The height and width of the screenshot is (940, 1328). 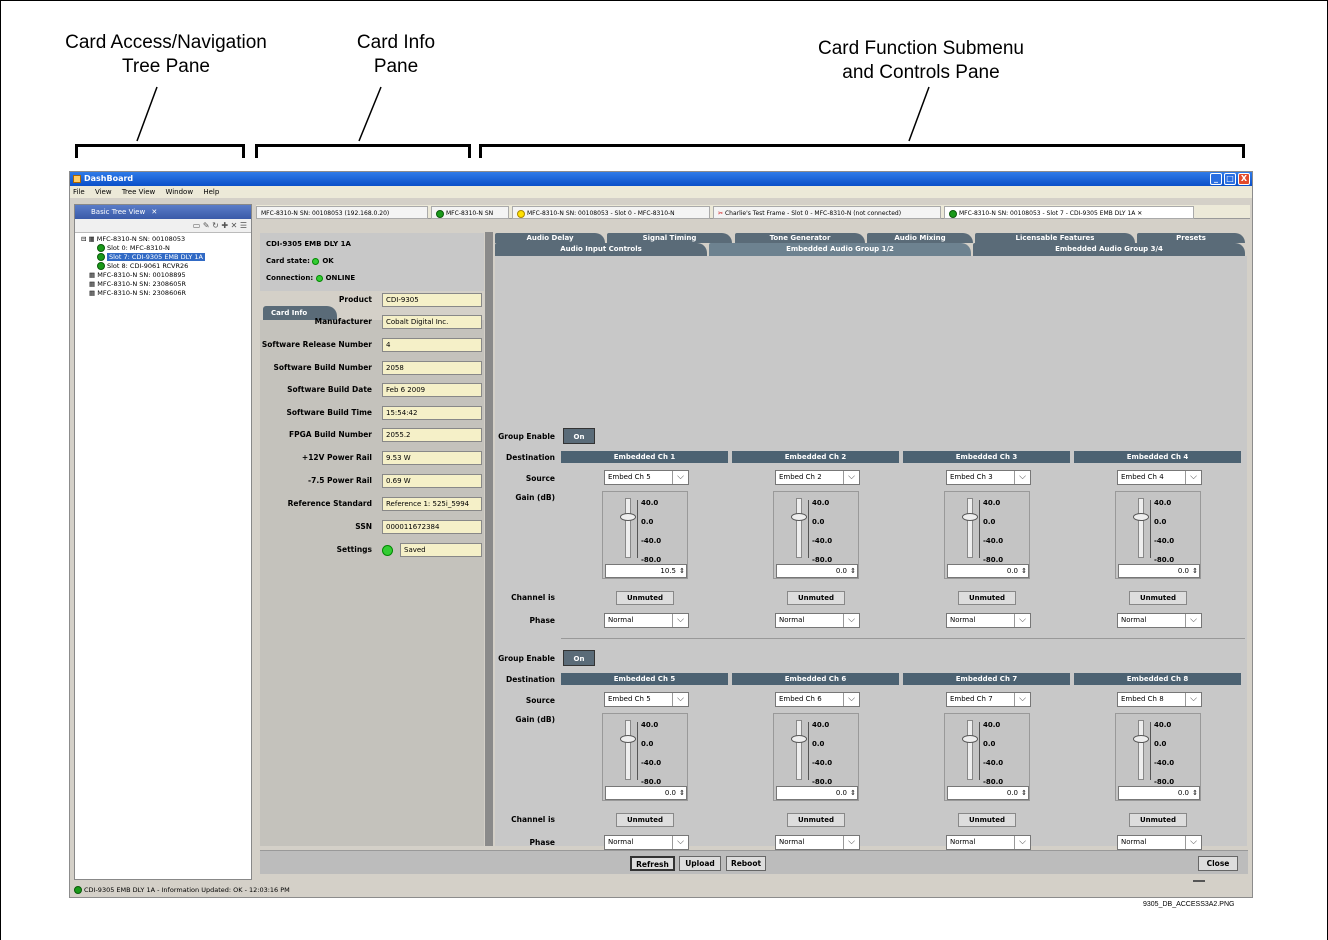 What do you see at coordinates (103, 192) in the screenshot?
I see `menu-view: View` at bounding box center [103, 192].